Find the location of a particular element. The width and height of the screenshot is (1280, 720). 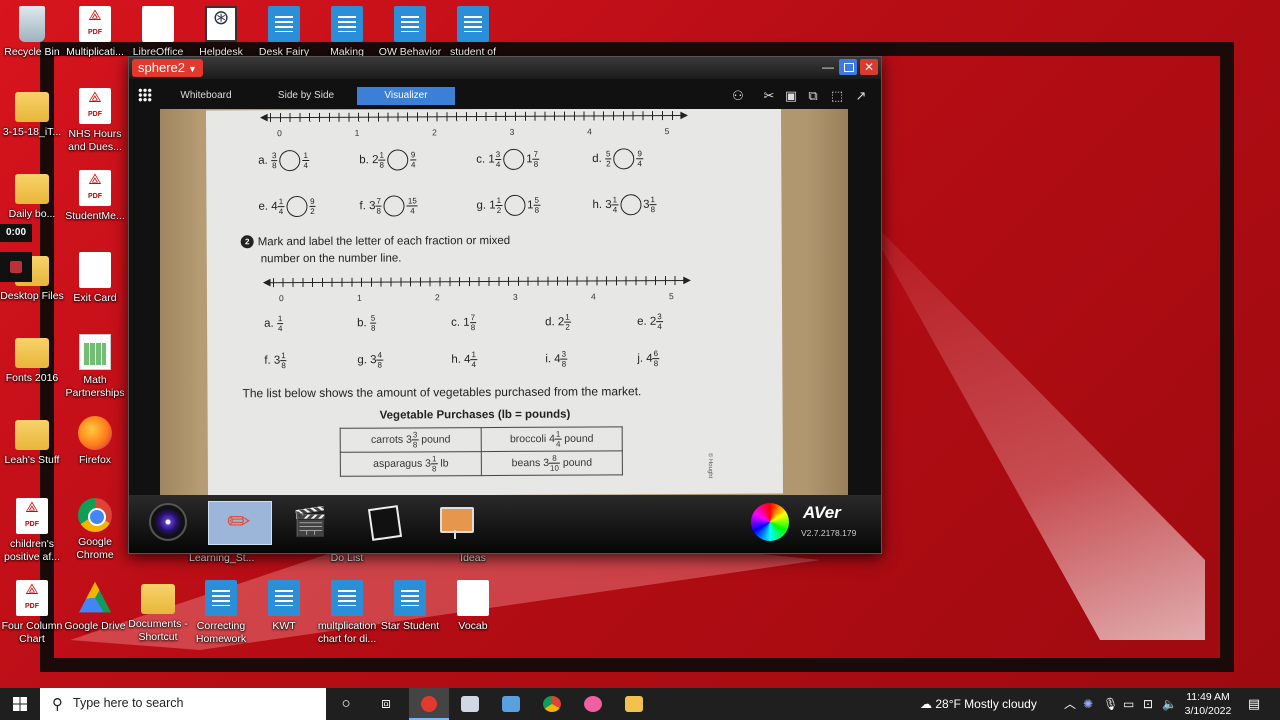

desktop-icon: Fonts 2016 is located at coordinates (32, 359).